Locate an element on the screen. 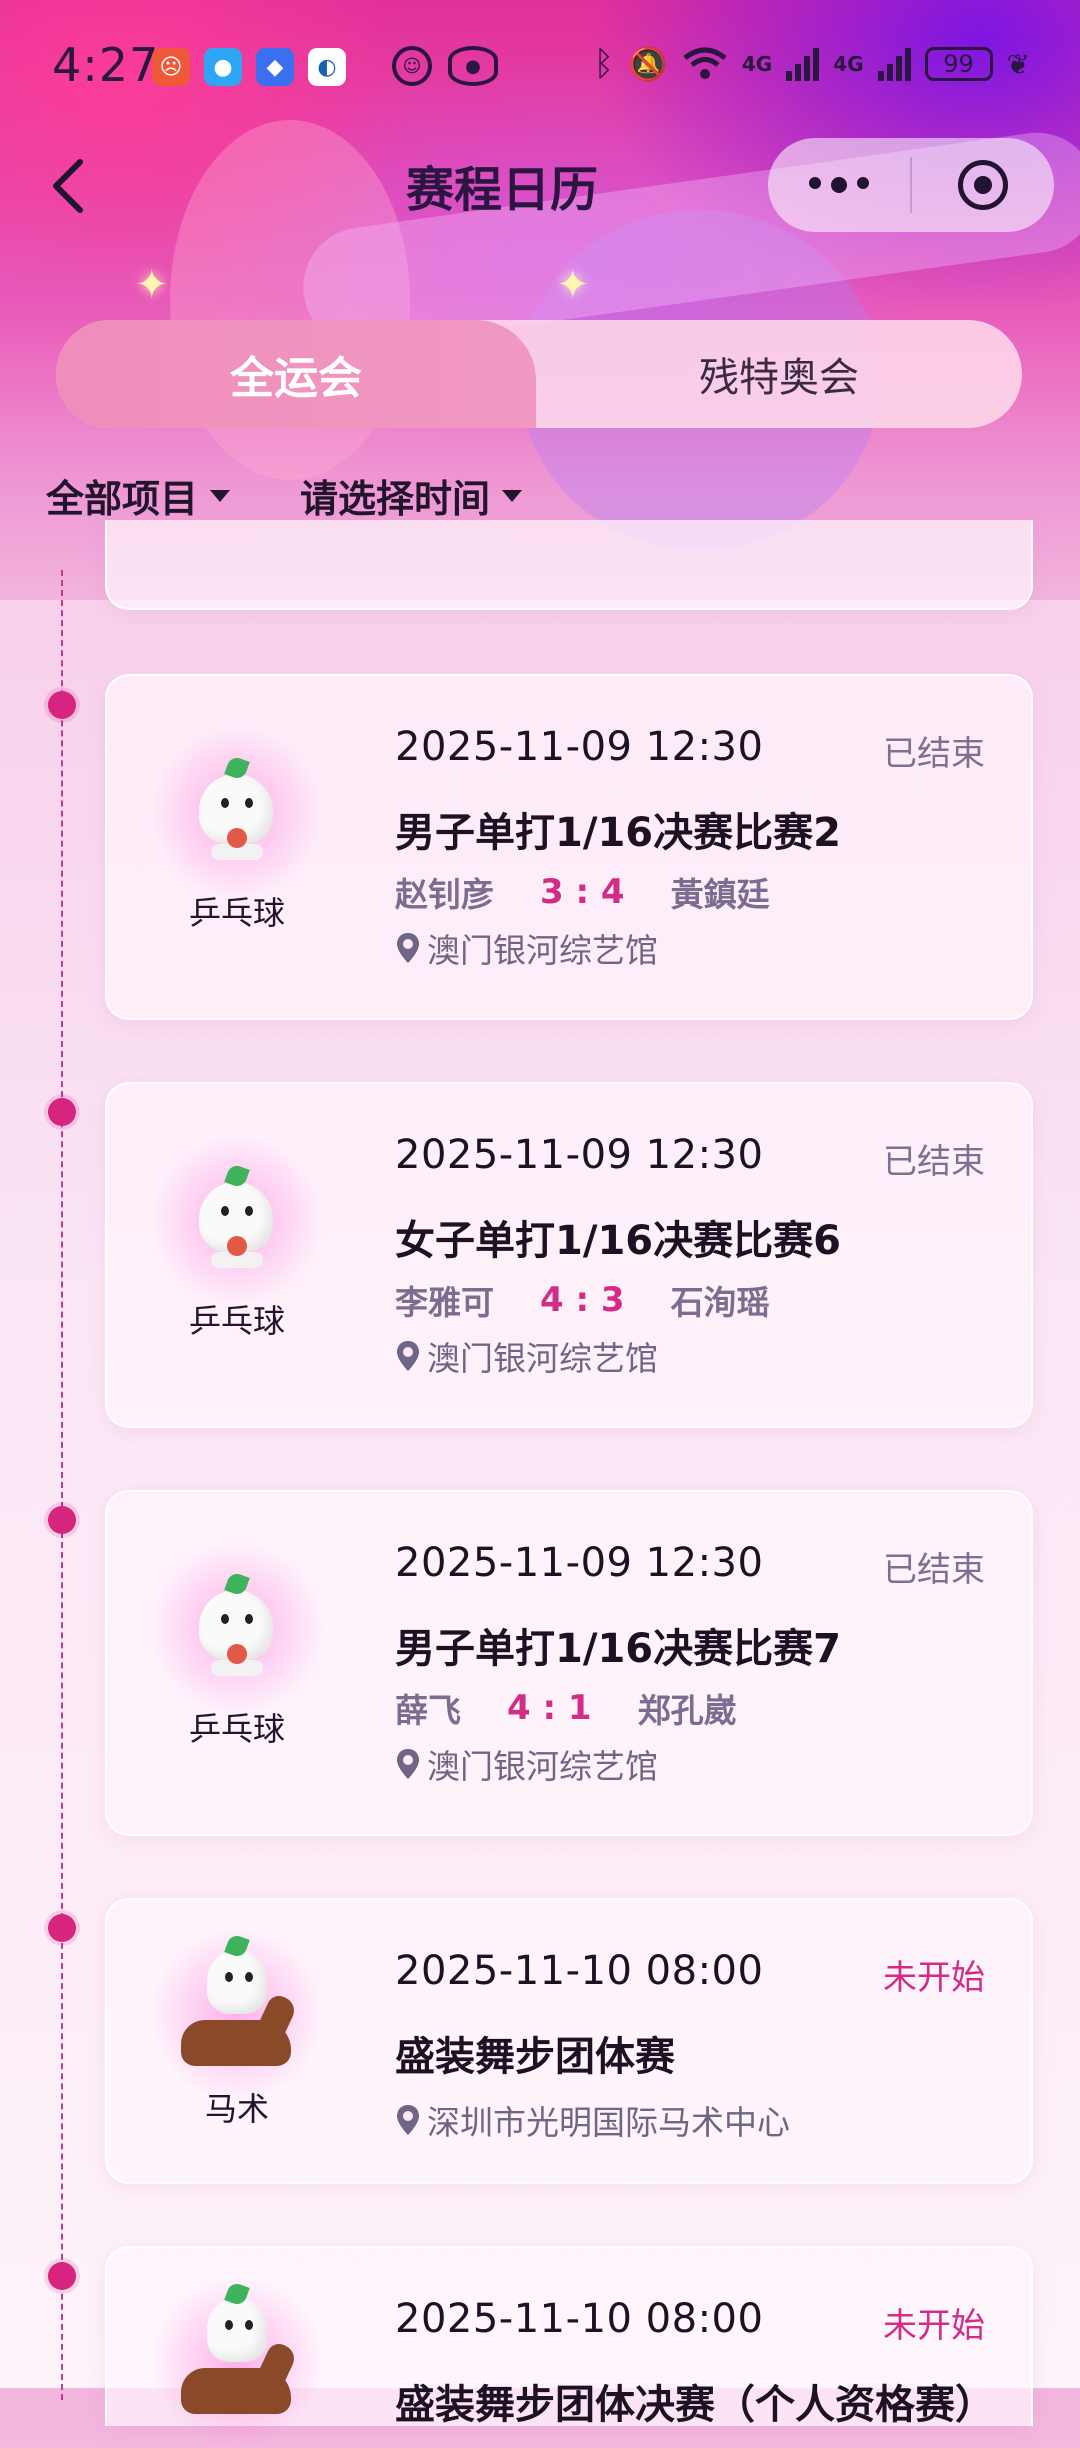  match-venue: 深圳市光明国际马术中心 is located at coordinates (592, 2120).